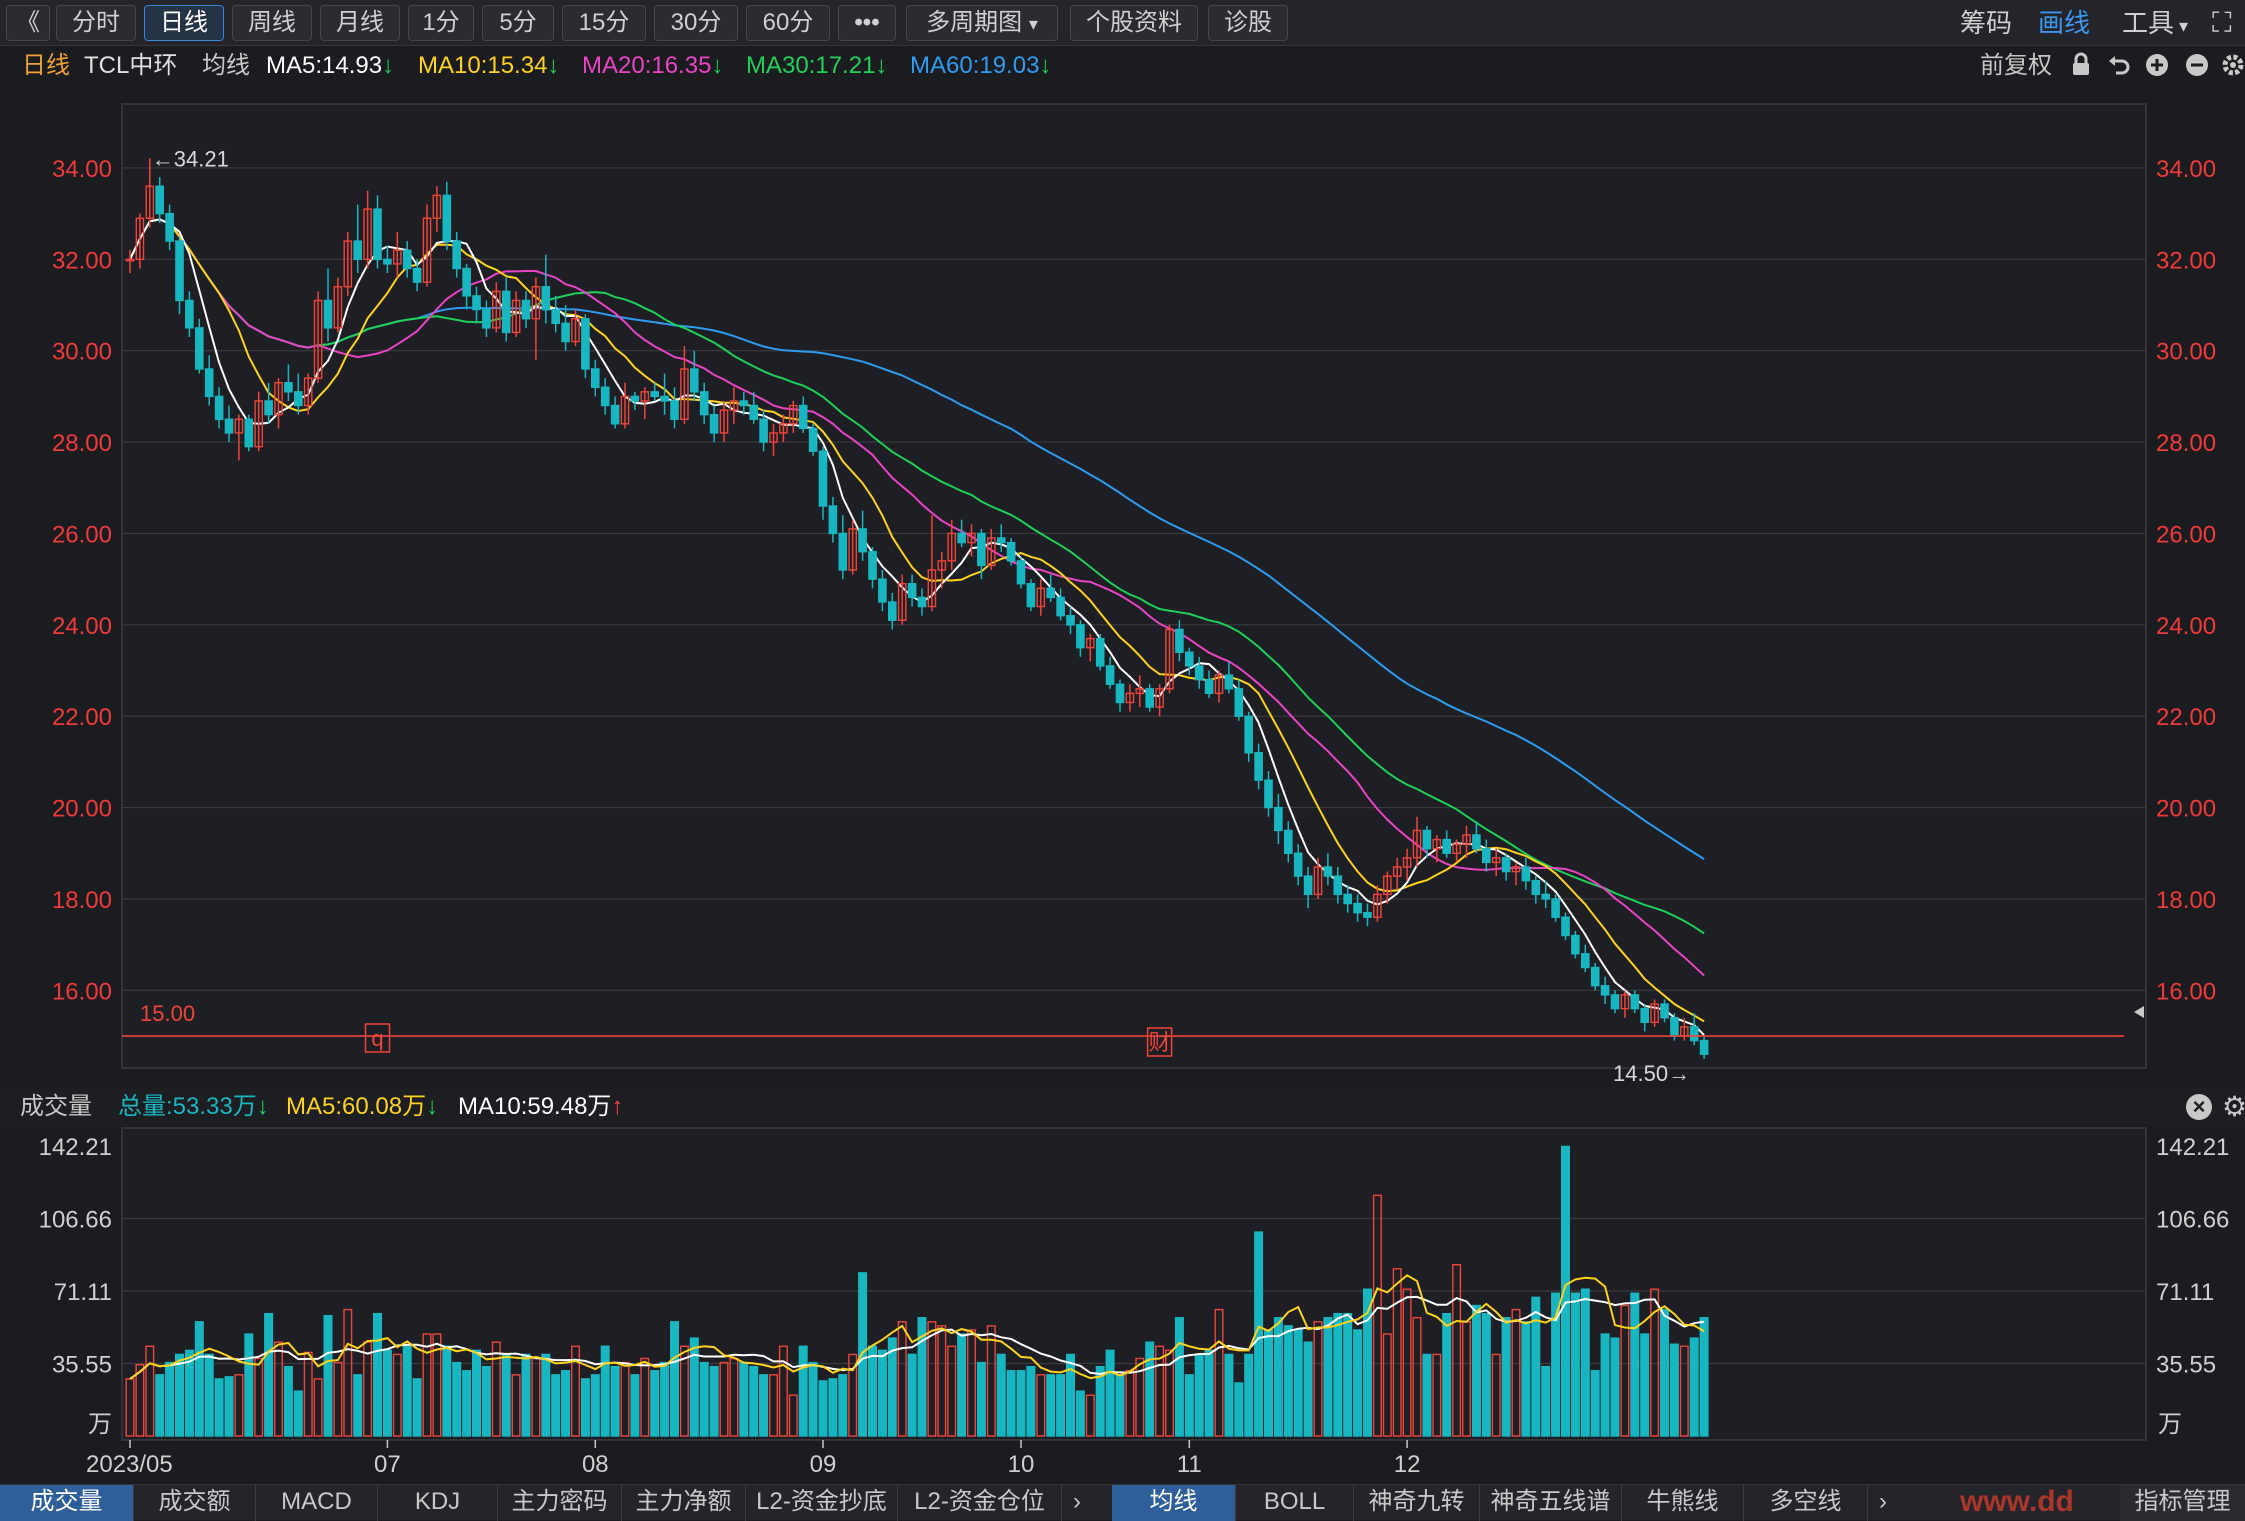 This screenshot has height=1521, width=2245. I want to click on low-price-marker: 14.50→, so click(1651, 1073).